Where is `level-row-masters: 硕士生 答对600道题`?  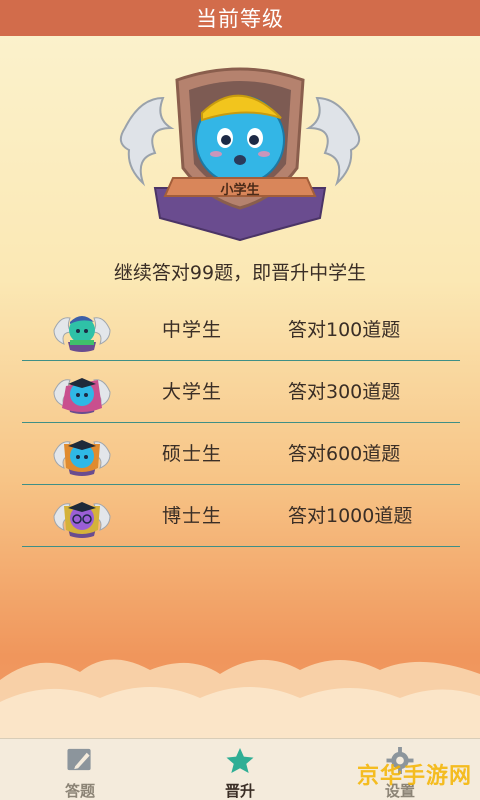
level-row-masters: 硕士生 答对600道题 is located at coordinates (241, 454).